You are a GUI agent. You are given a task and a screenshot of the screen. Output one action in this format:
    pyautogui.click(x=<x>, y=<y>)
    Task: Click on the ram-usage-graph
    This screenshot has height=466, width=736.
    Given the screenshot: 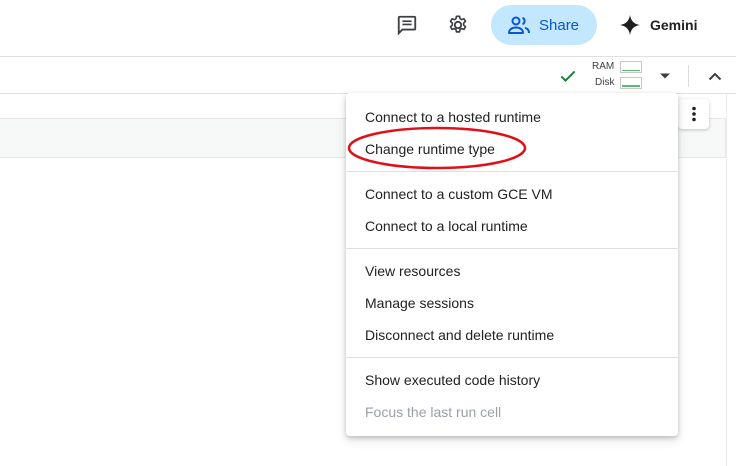 What is the action you would take?
    pyautogui.click(x=631, y=67)
    